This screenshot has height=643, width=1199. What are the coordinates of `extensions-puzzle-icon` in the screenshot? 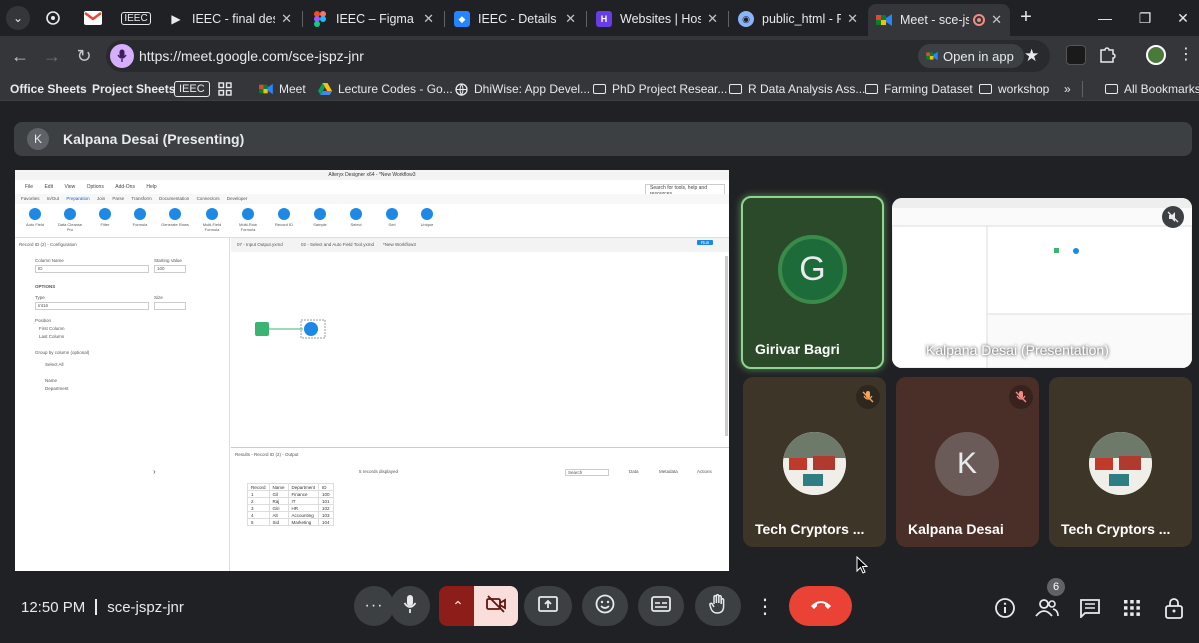 It's located at (1108, 55).